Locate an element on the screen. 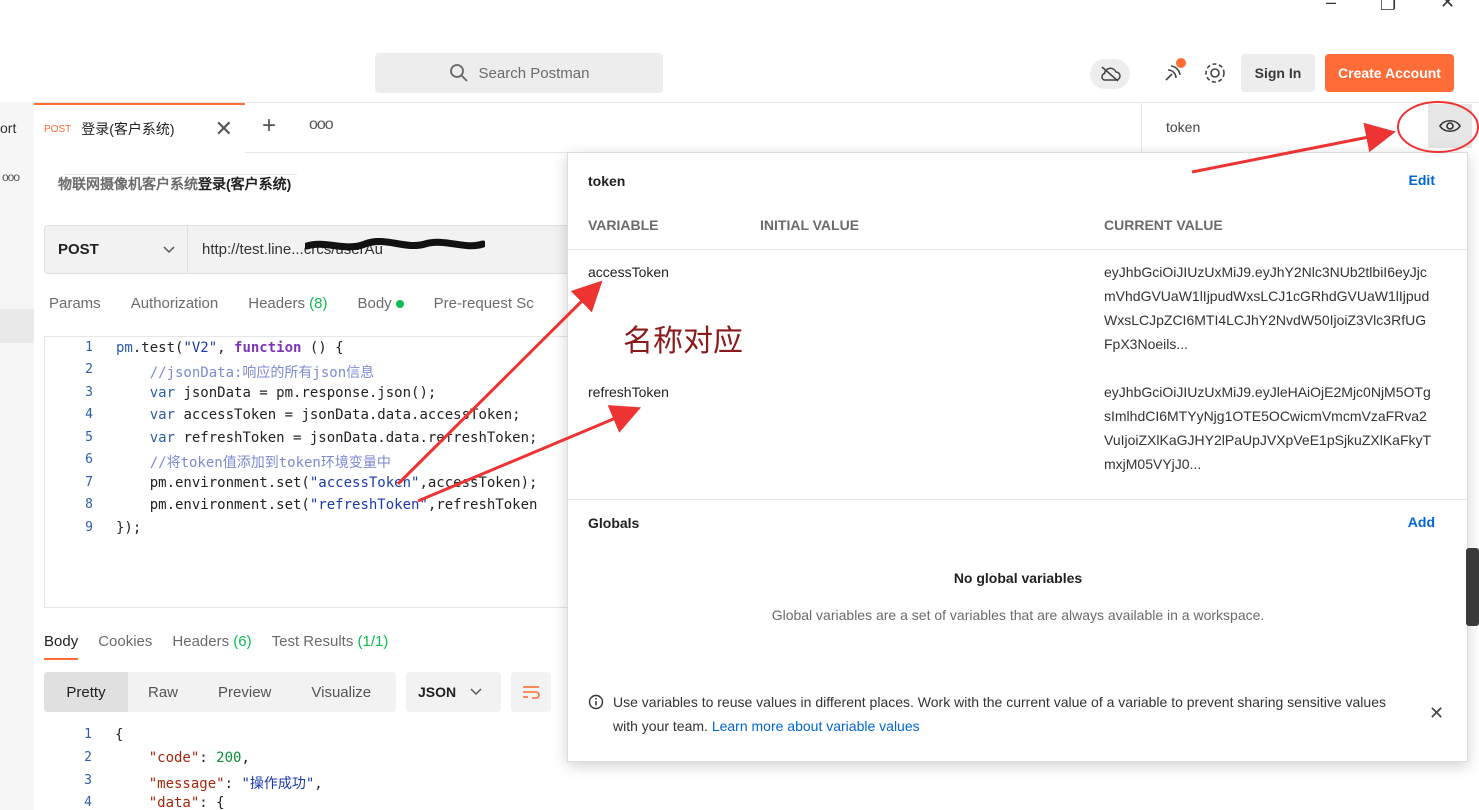 This screenshot has height=810, width=1479. close-window-icon: ✕ is located at coordinates (1447, 6).